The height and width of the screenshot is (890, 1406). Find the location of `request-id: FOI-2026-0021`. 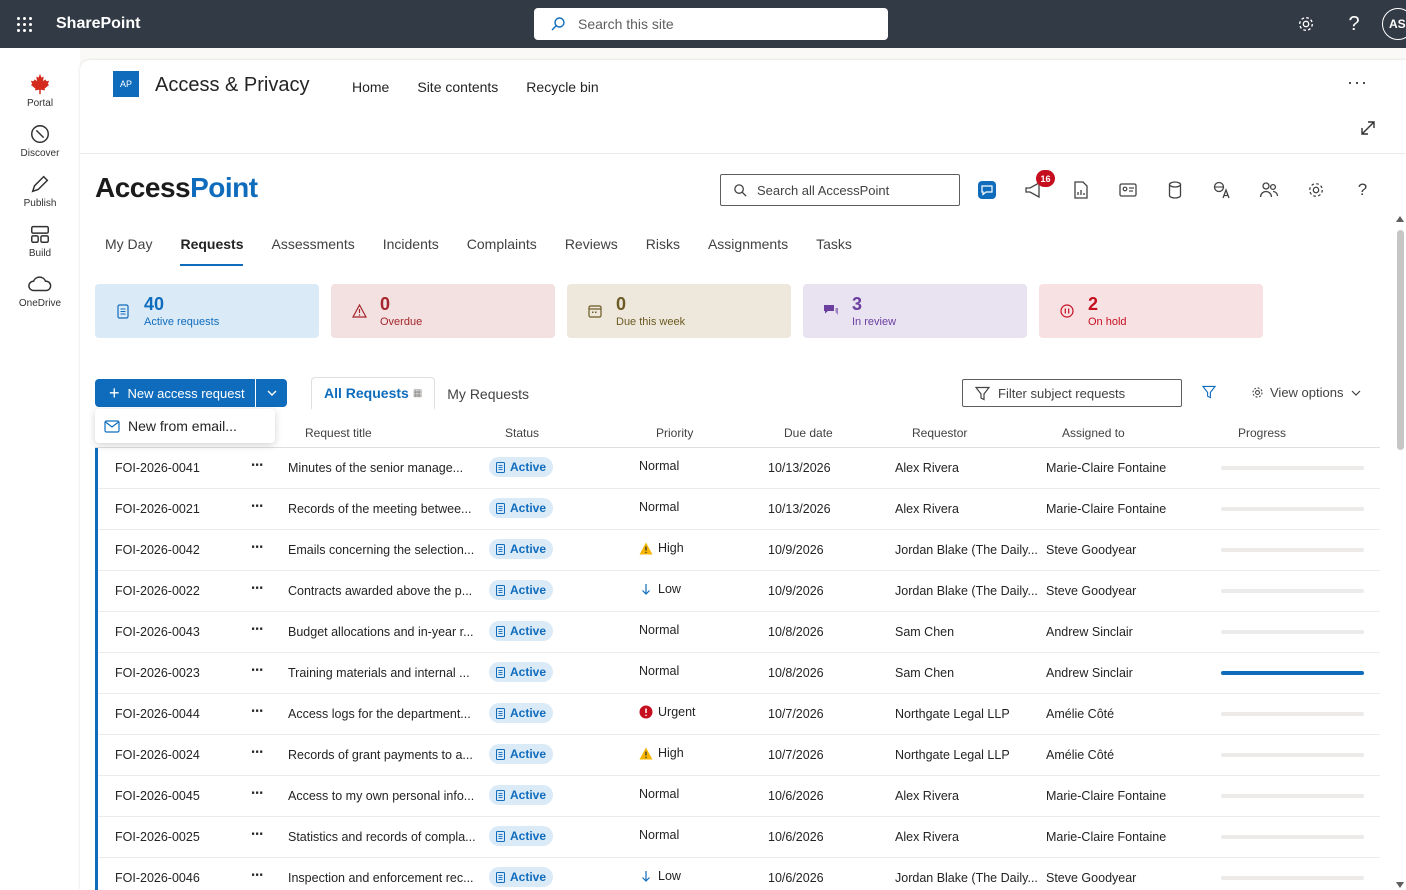

request-id: FOI-2026-0021 is located at coordinates (175, 509).